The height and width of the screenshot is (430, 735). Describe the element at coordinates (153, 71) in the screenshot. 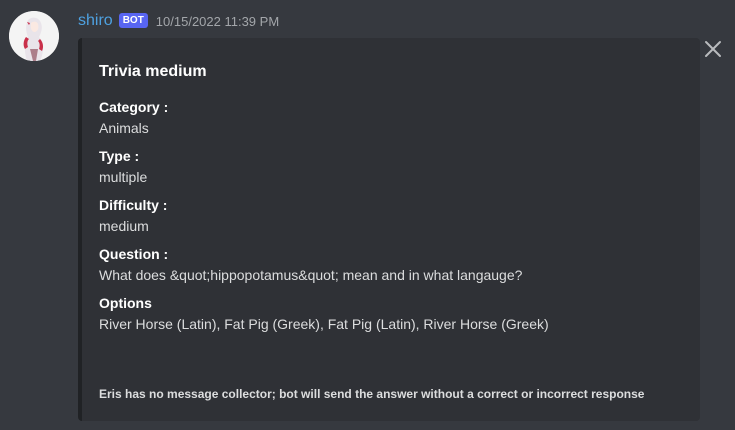

I see `embed-title: Trivia medium` at that location.